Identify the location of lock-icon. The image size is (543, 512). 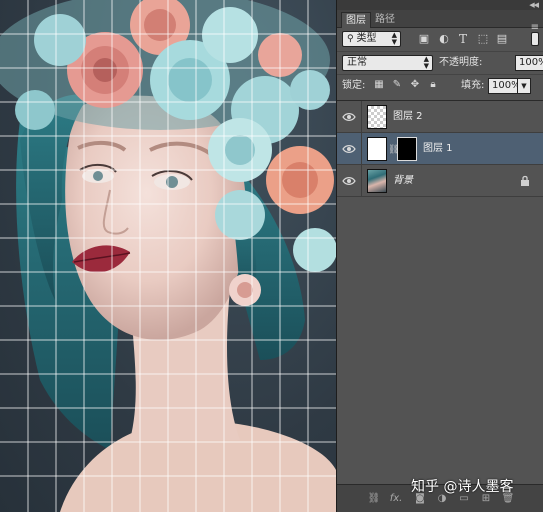
(525, 180).